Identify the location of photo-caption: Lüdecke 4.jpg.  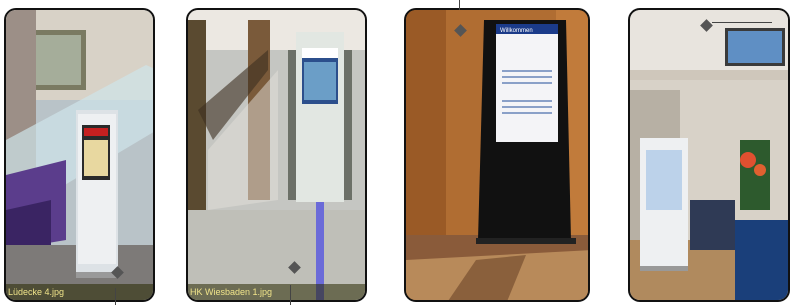
(79, 292).